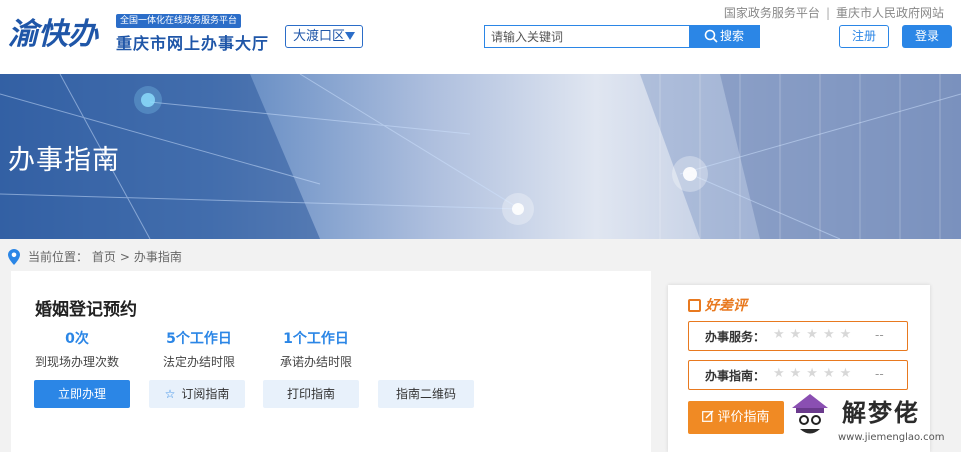 This screenshot has height=452, width=961. I want to click on rating-title: 好差评, so click(717, 305).